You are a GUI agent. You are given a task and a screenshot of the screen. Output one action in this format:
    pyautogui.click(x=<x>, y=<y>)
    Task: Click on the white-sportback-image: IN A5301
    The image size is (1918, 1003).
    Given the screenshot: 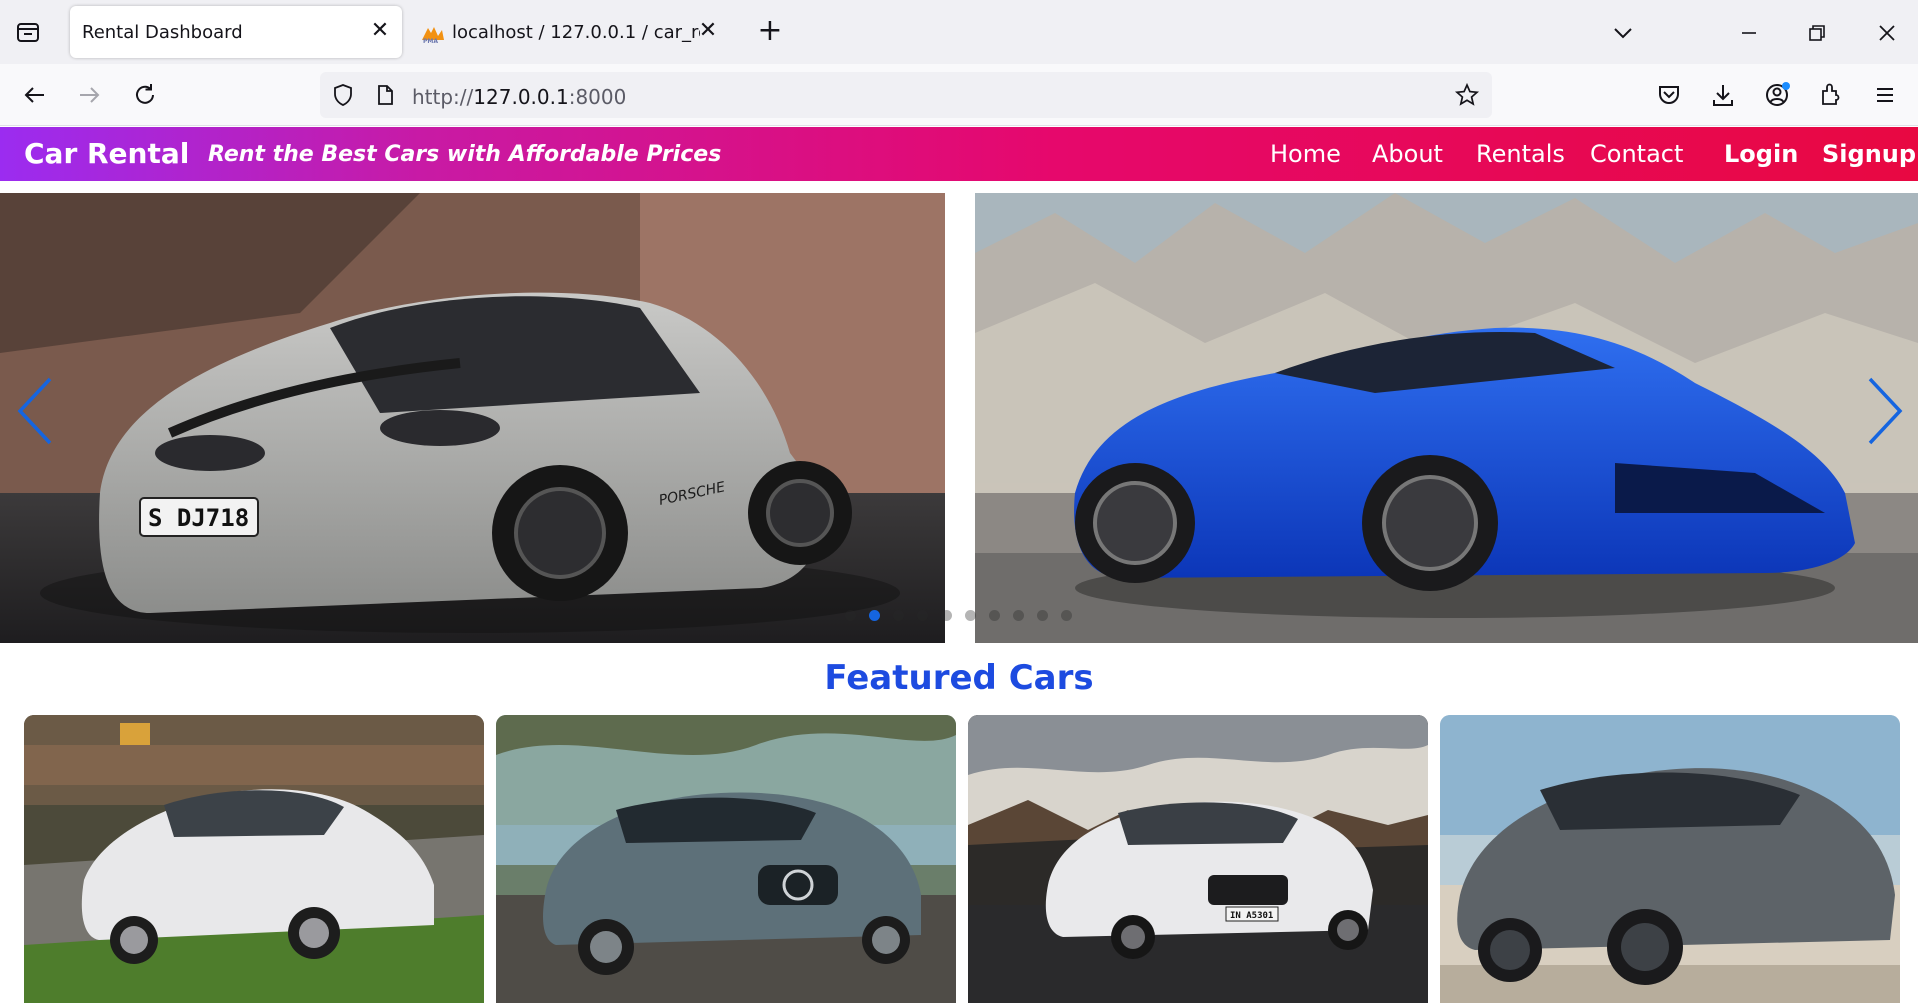 What is the action you would take?
    pyautogui.click(x=1198, y=859)
    